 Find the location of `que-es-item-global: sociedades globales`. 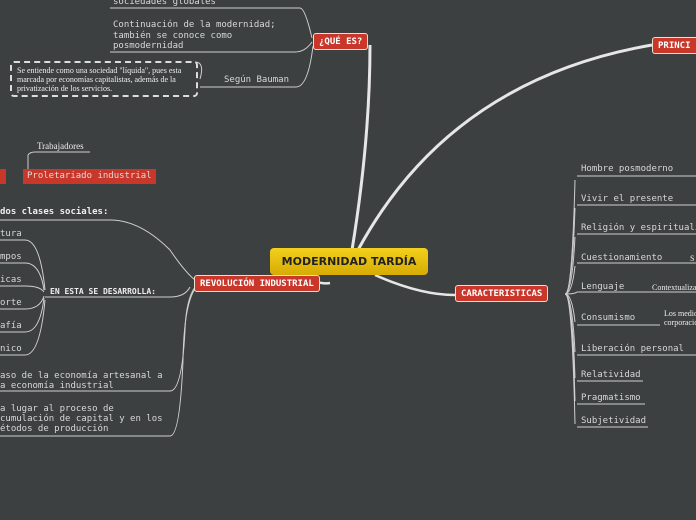

que-es-item-global: sociedades globales is located at coordinates (164, 4).